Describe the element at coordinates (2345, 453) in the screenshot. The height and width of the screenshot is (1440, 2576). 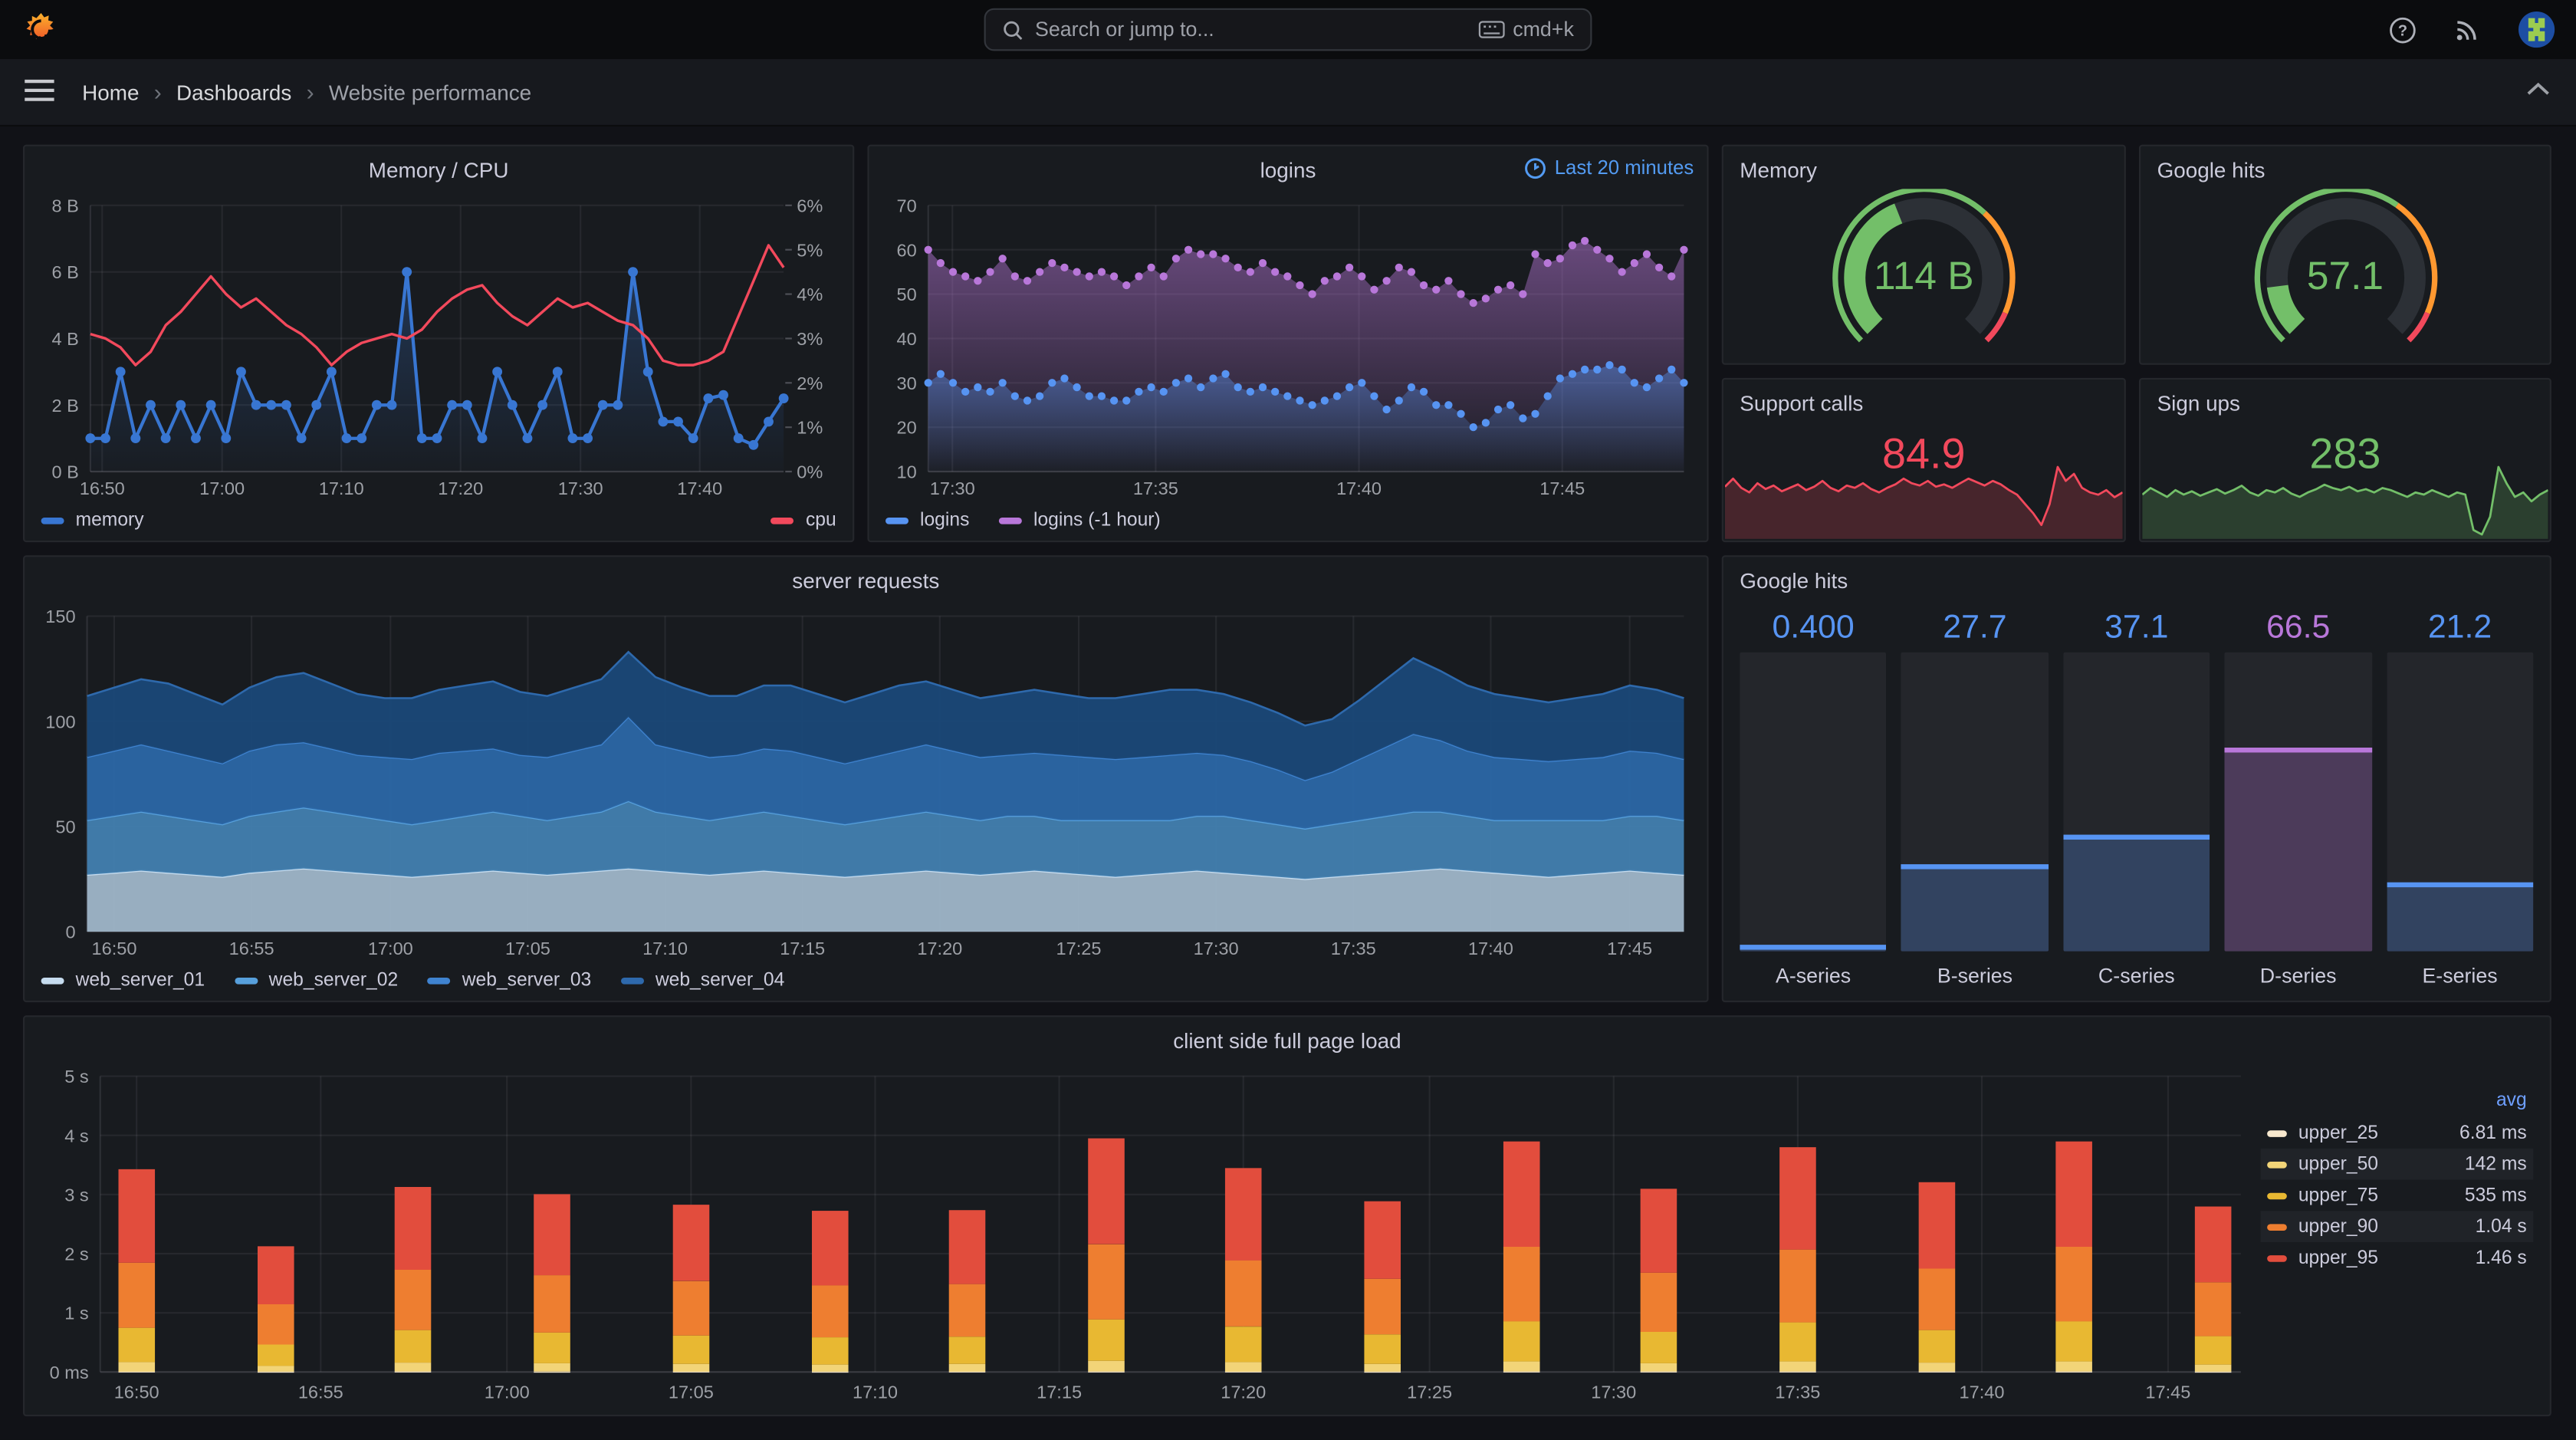
I see `sign-ups-value: 283` at that location.